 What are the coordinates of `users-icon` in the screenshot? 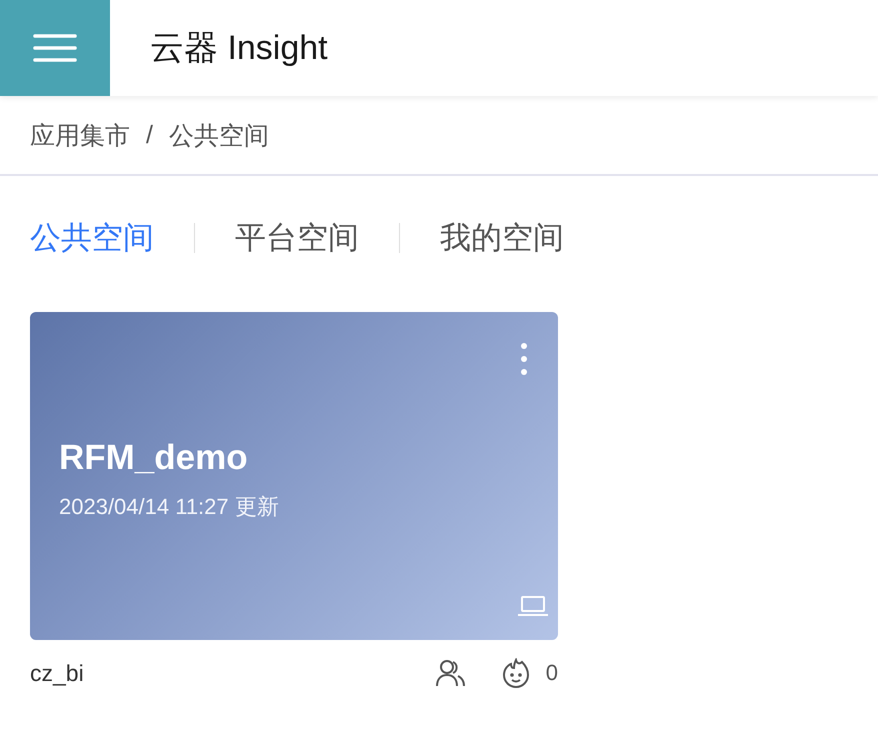 It's located at (451, 673).